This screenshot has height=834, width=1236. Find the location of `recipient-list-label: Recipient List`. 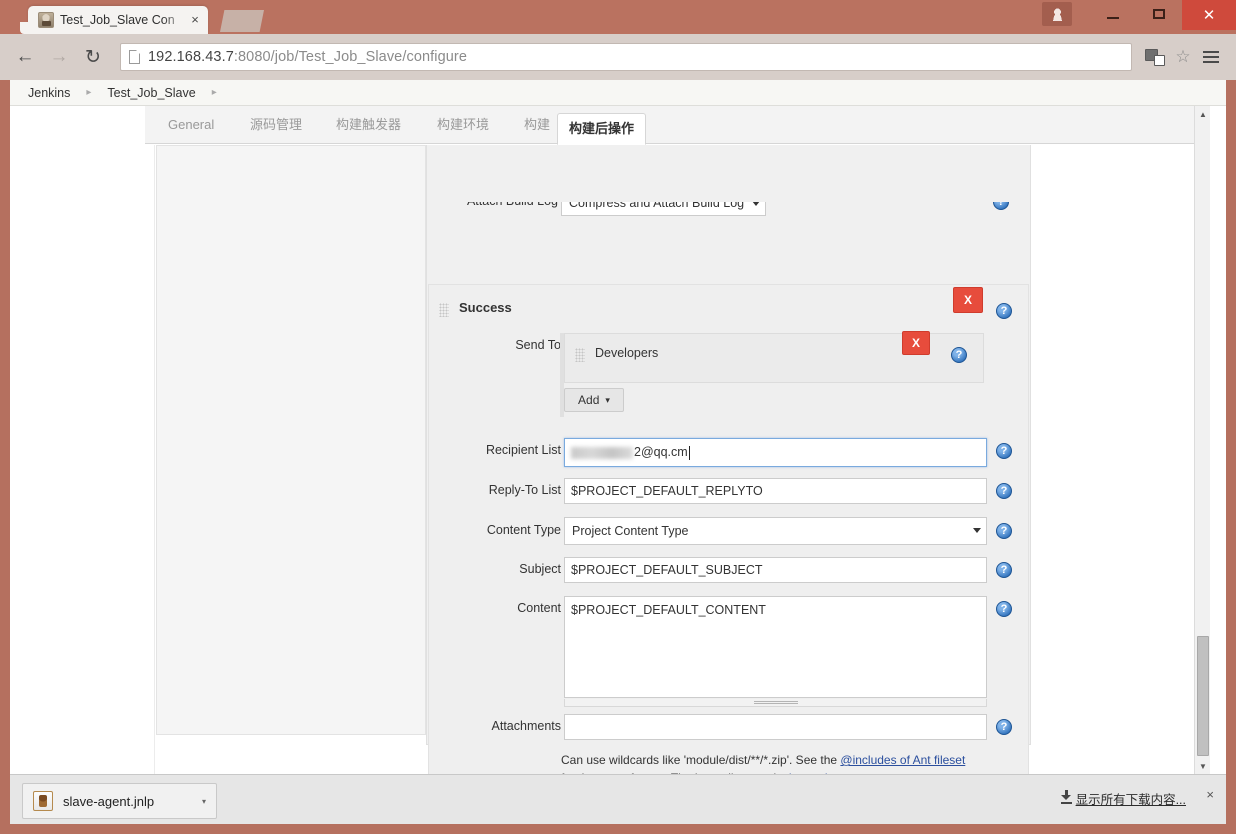

recipient-list-label: Recipient List is located at coordinates (523, 450).